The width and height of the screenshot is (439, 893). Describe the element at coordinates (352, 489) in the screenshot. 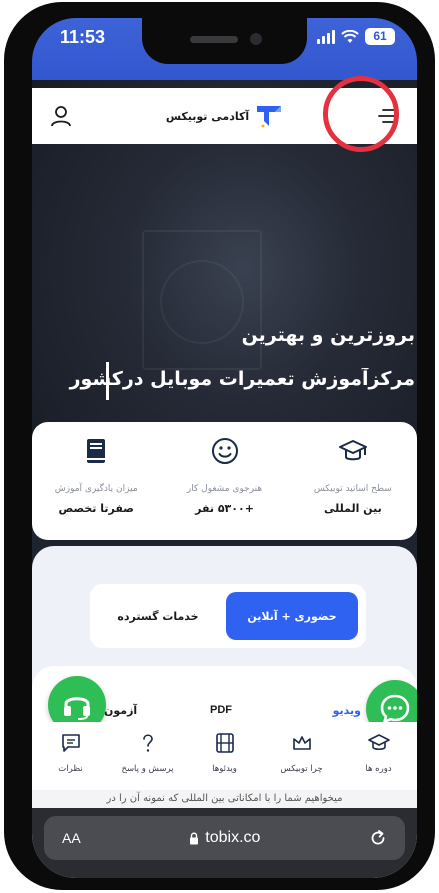

I see `stat-label: سطح اساتید توبیکس` at that location.